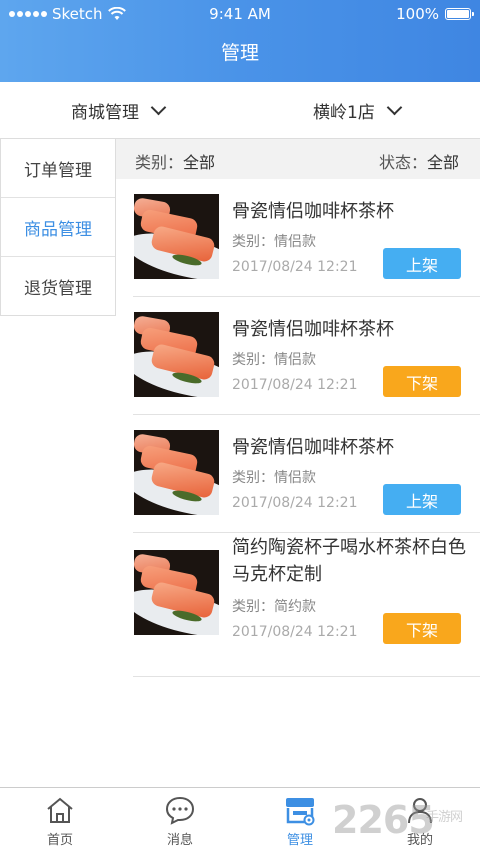 This screenshot has height=854, width=480. I want to click on message-icon, so click(180, 810).